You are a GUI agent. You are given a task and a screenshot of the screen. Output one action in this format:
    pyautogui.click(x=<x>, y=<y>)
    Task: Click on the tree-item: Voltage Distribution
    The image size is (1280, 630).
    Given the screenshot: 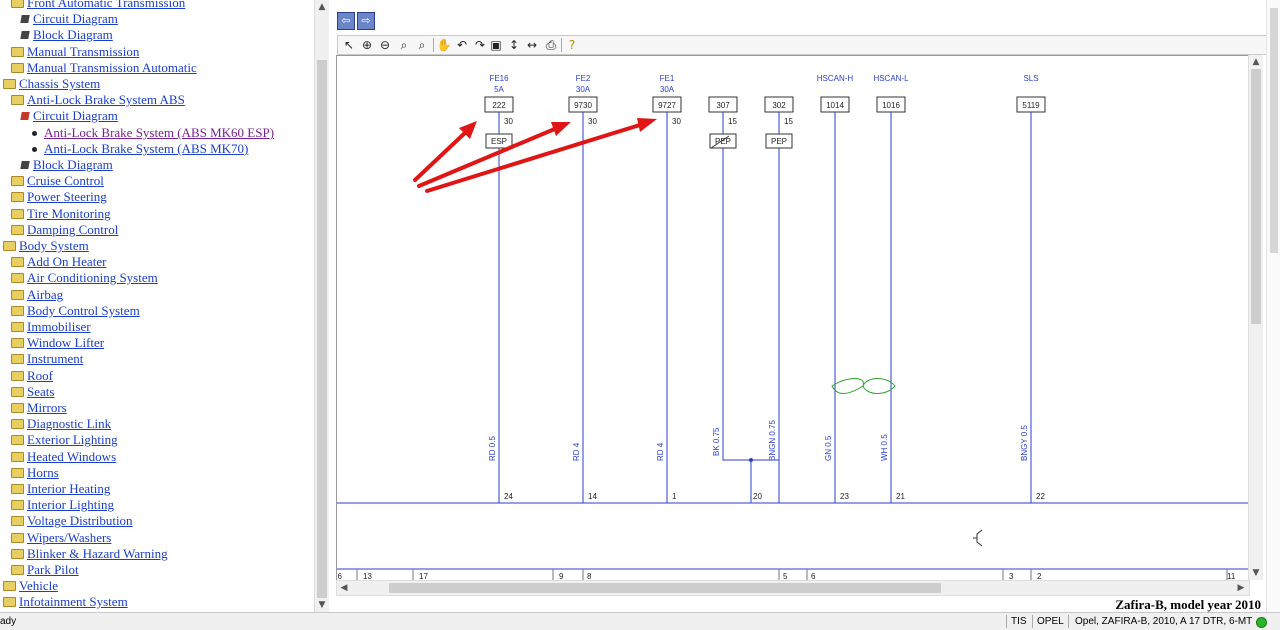 What is the action you would take?
    pyautogui.click(x=72, y=521)
    